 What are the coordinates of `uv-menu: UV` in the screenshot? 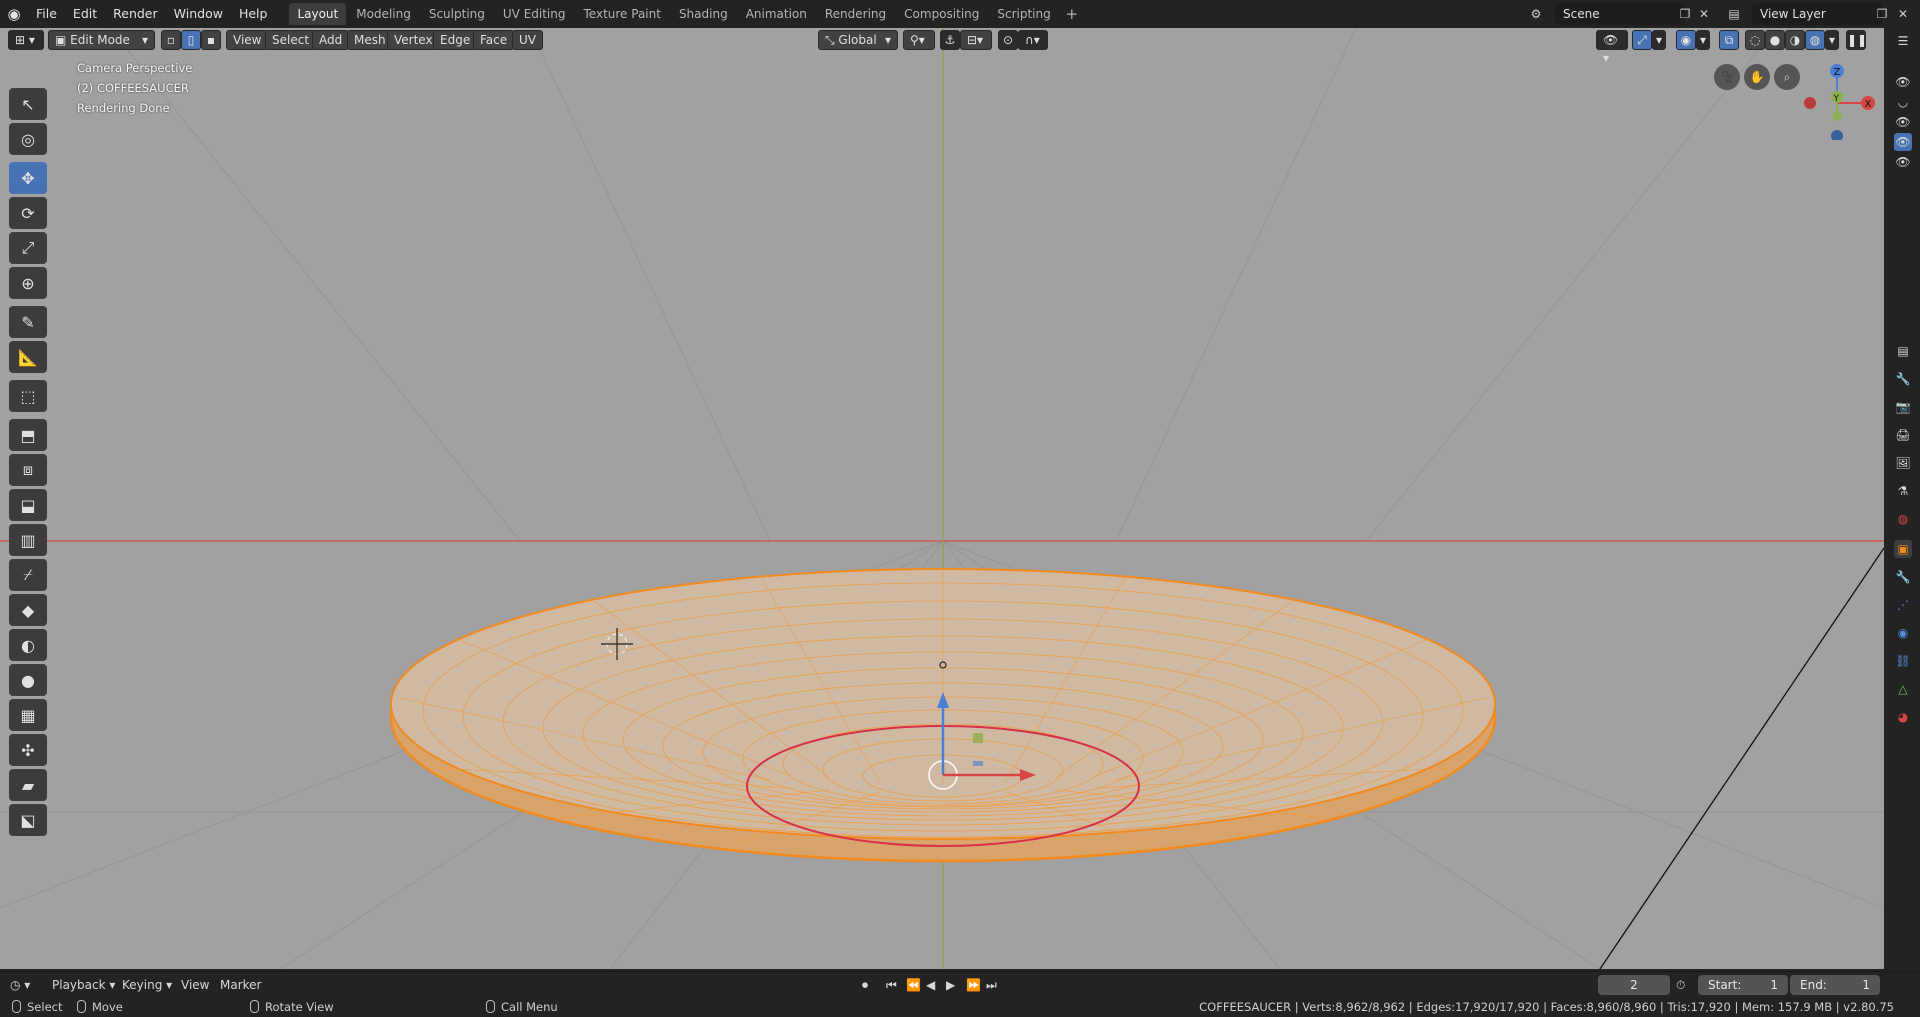 It's located at (527, 40).